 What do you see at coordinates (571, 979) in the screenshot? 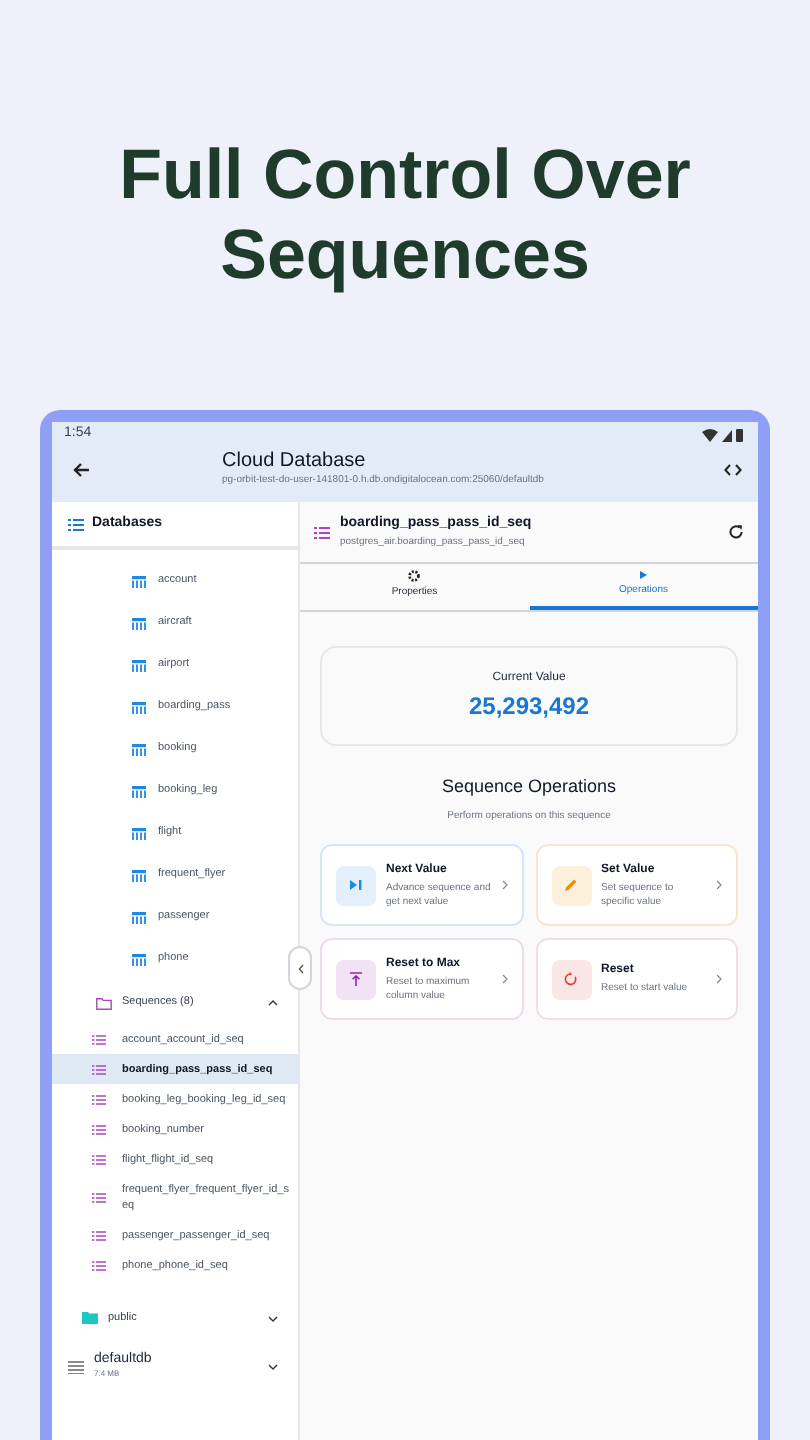
I see `restart-icon` at bounding box center [571, 979].